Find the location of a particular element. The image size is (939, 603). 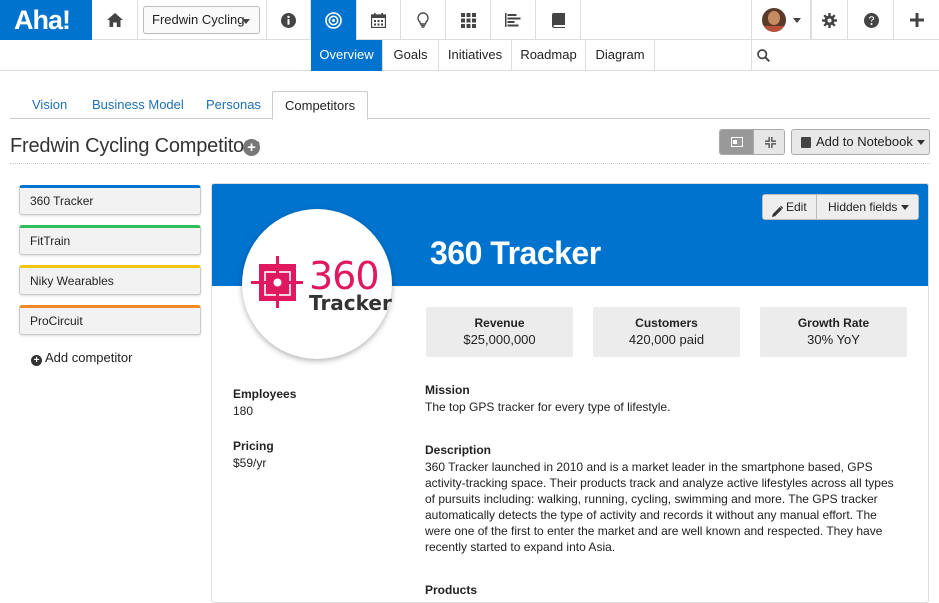

competitor-logo: 360 Tracker is located at coordinates (317, 284).